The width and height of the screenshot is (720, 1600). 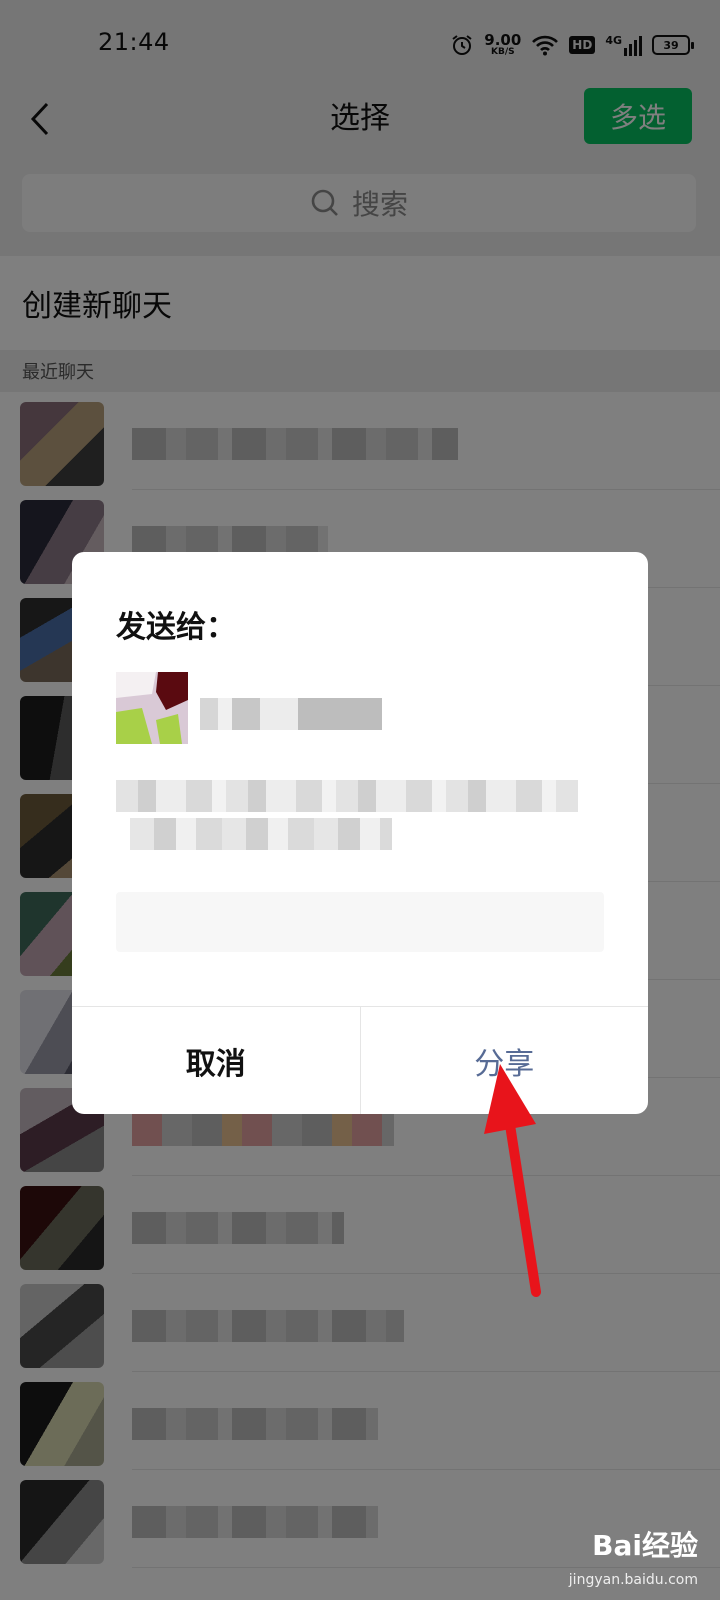 I want to click on annotation-arrow-icon, so click(x=512, y=1180).